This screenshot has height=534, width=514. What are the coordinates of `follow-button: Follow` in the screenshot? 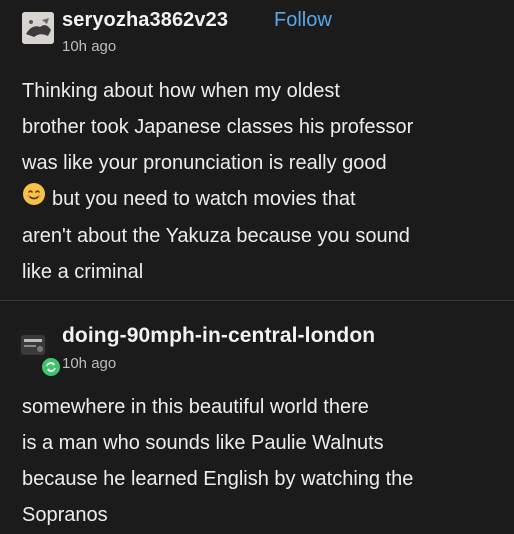 It's located at (303, 20).